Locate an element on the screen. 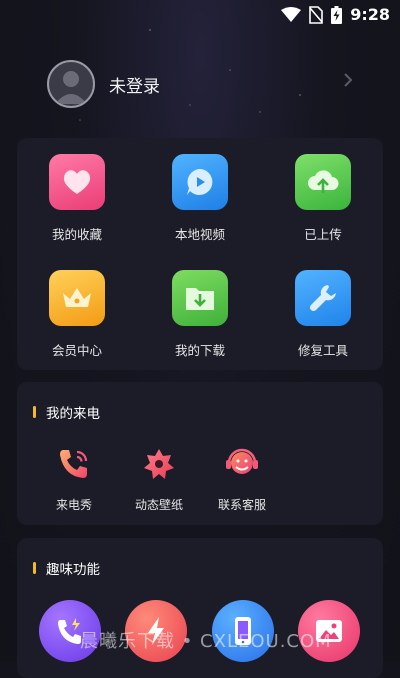  calls-label: 动态壁纸 is located at coordinates (158, 505).